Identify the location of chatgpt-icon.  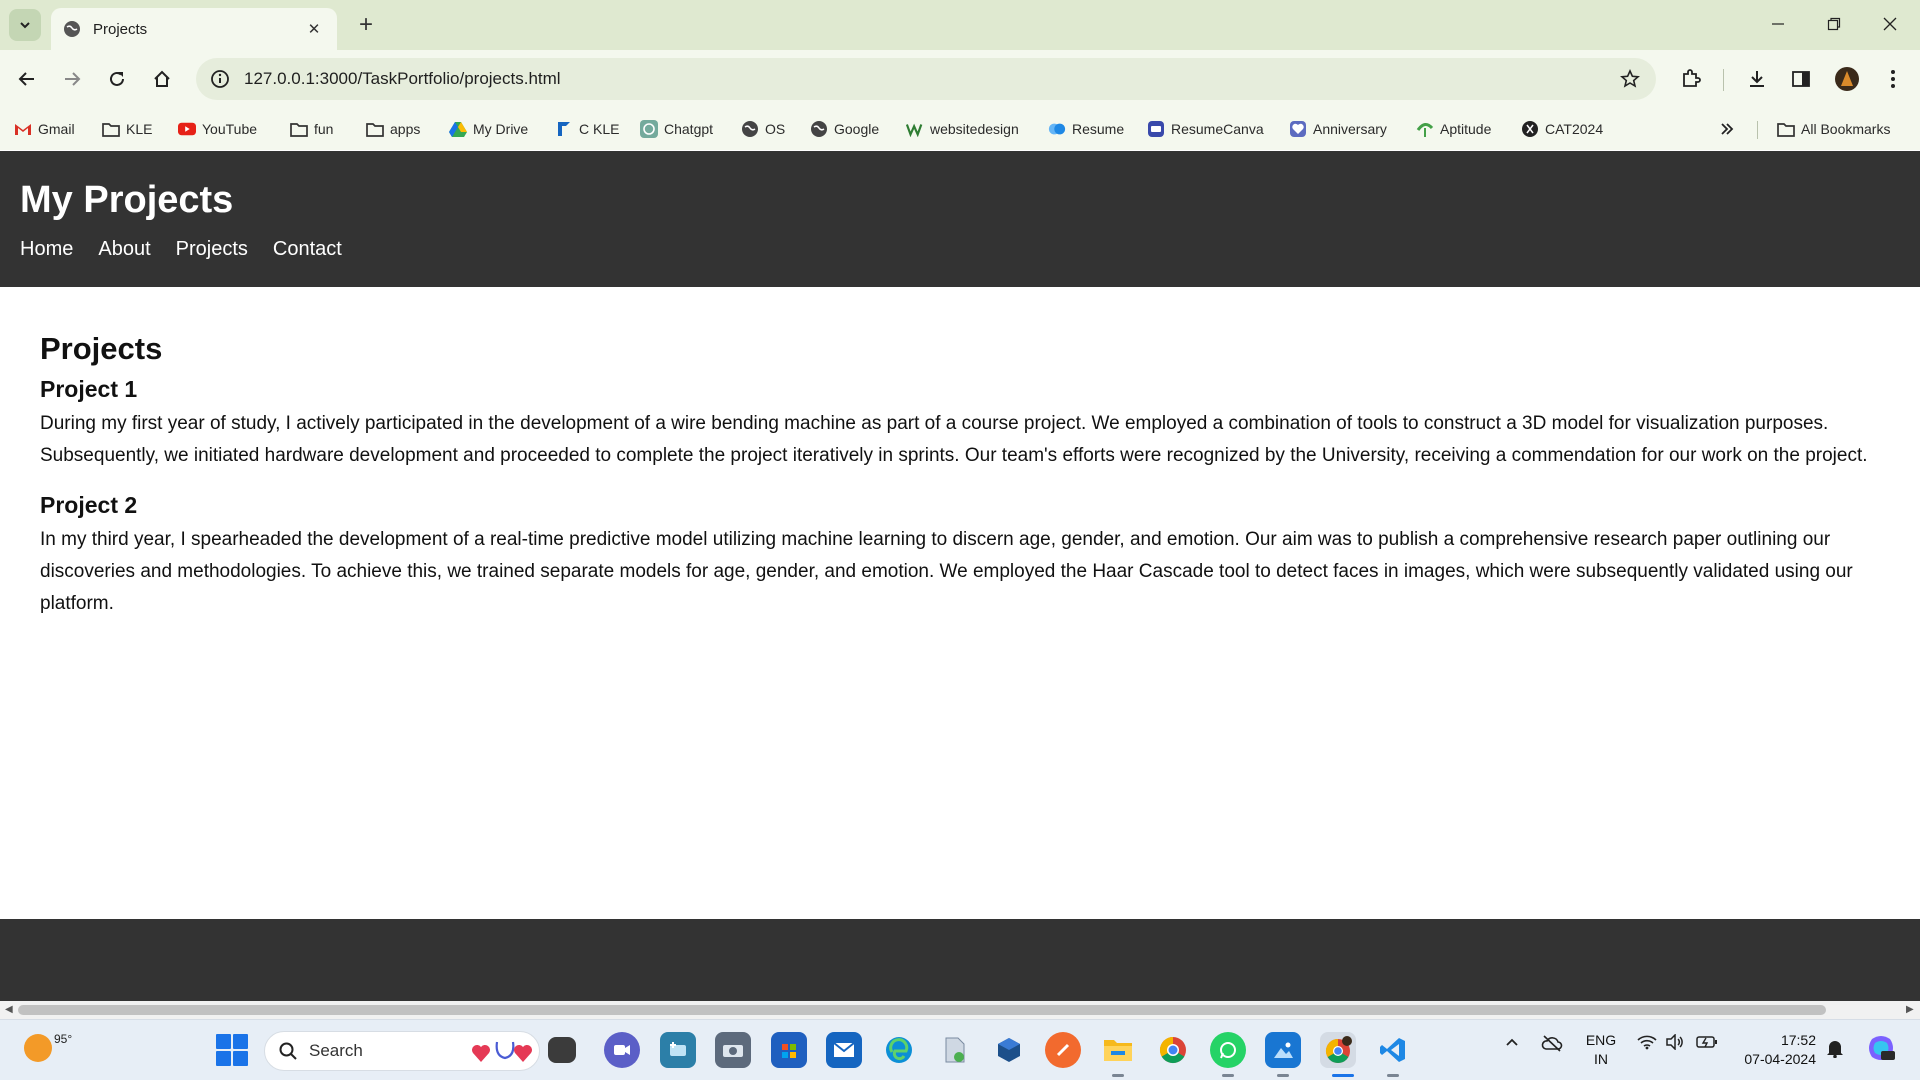
(649, 129).